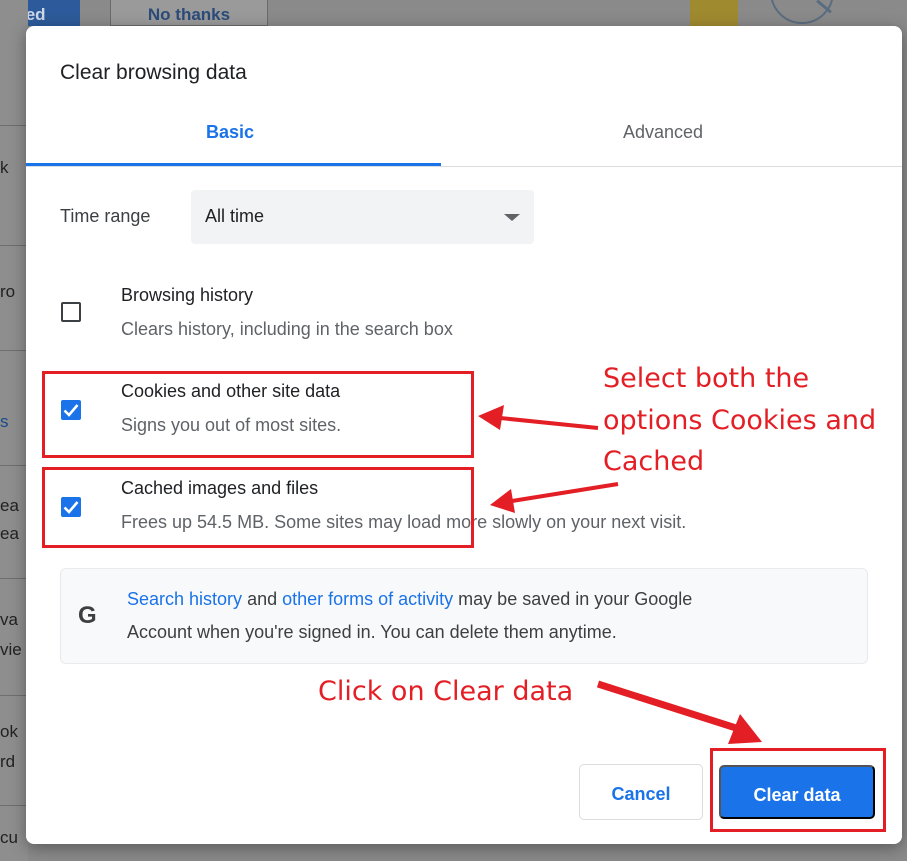 The width and height of the screenshot is (907, 861). I want to click on annotation-arrowhead-cached, so click(502, 501).